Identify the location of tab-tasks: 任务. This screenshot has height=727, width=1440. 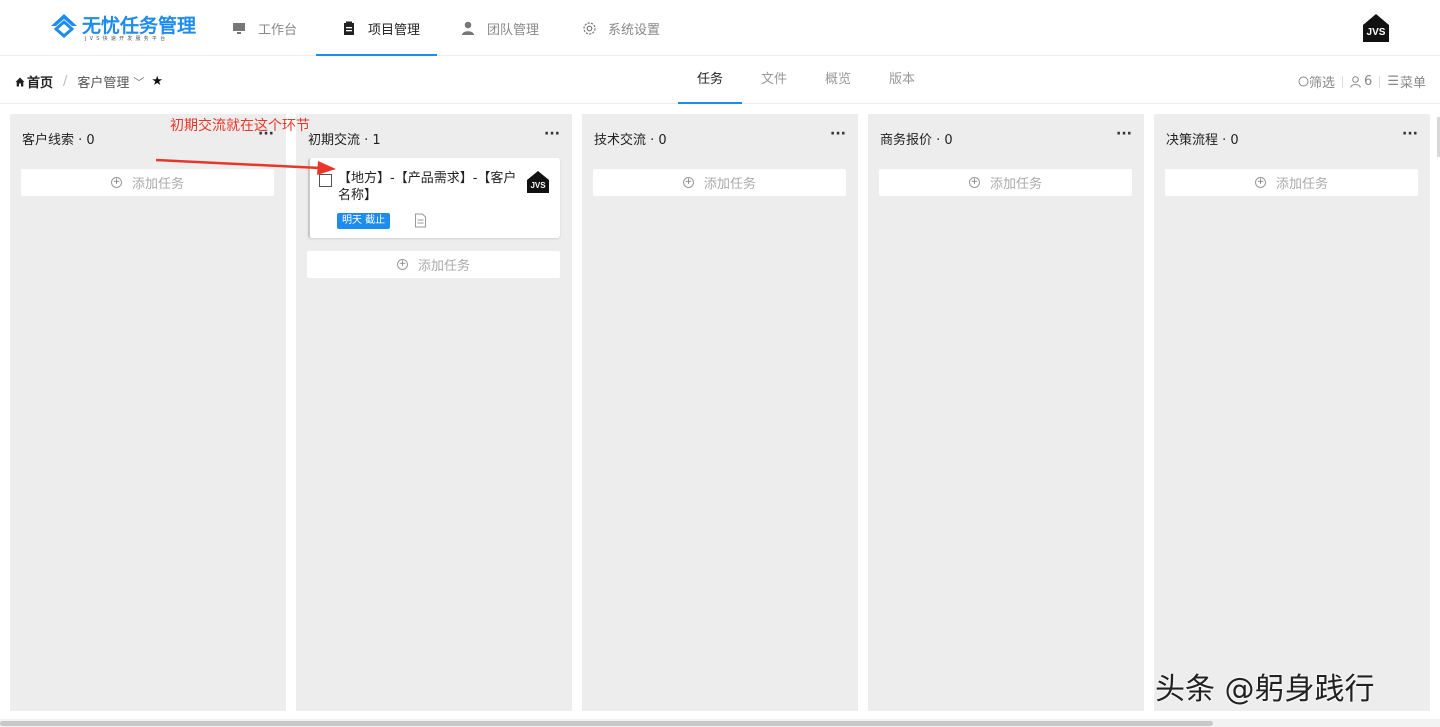
(710, 80).